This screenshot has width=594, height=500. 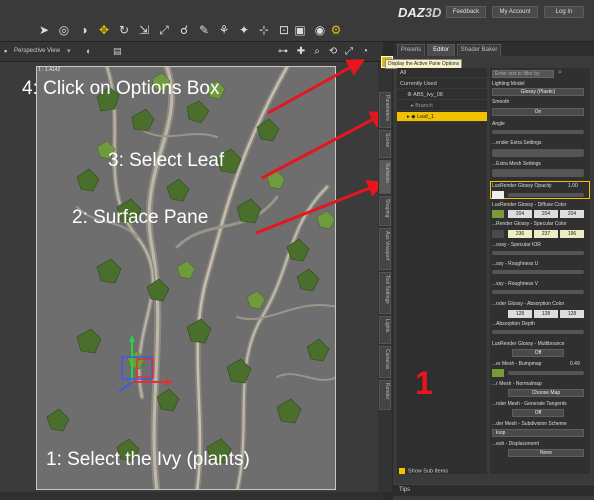 What do you see at coordinates (402, 471) in the screenshot?
I see `checkbox-checked-icon` at bounding box center [402, 471].